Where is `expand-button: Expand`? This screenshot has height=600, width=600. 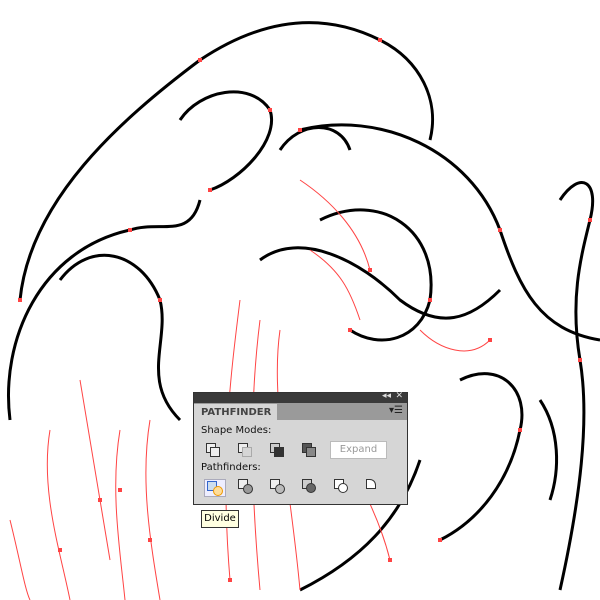
expand-button: Expand is located at coordinates (358, 450).